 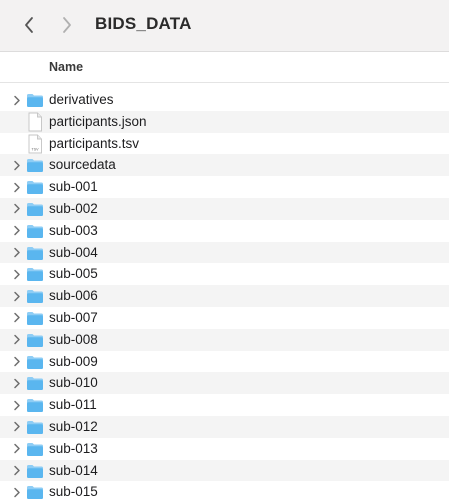 I want to click on item-name: sub-002, so click(x=73, y=208).